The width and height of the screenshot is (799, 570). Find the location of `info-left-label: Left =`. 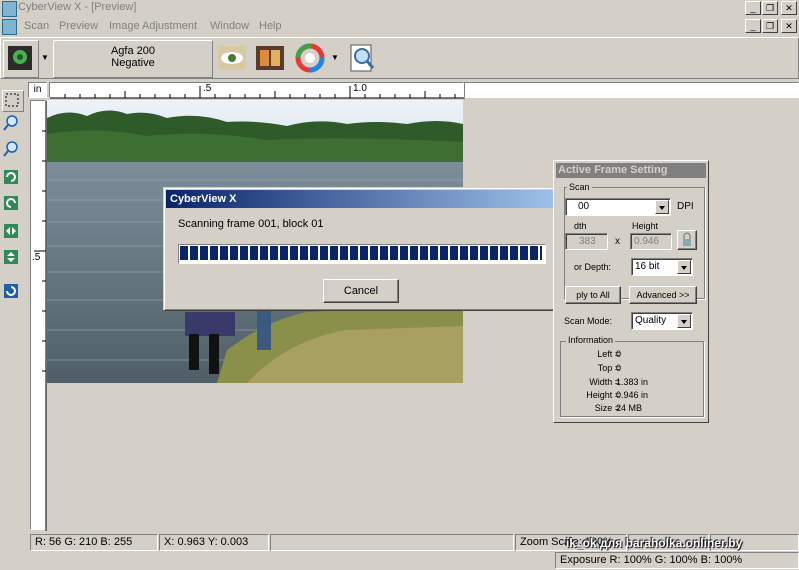

info-left-label: Left = is located at coordinates (608, 354).